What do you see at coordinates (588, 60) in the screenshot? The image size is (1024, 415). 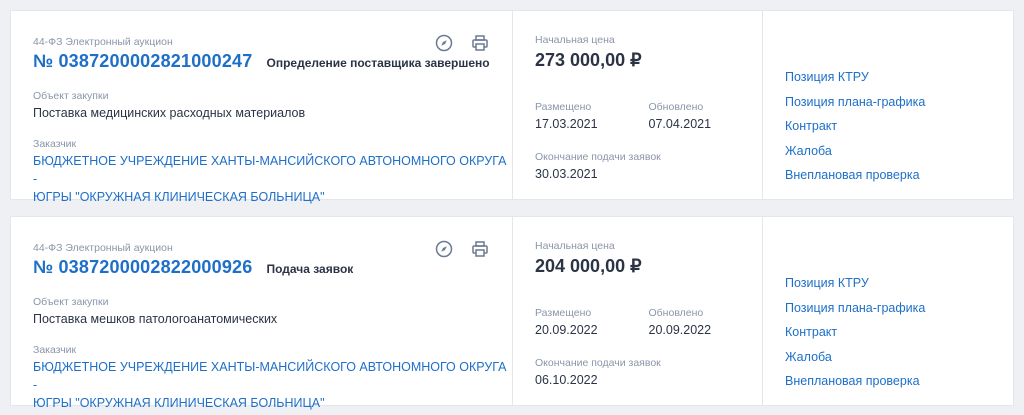 I see `price-value: 273 000,00 ₽` at bounding box center [588, 60].